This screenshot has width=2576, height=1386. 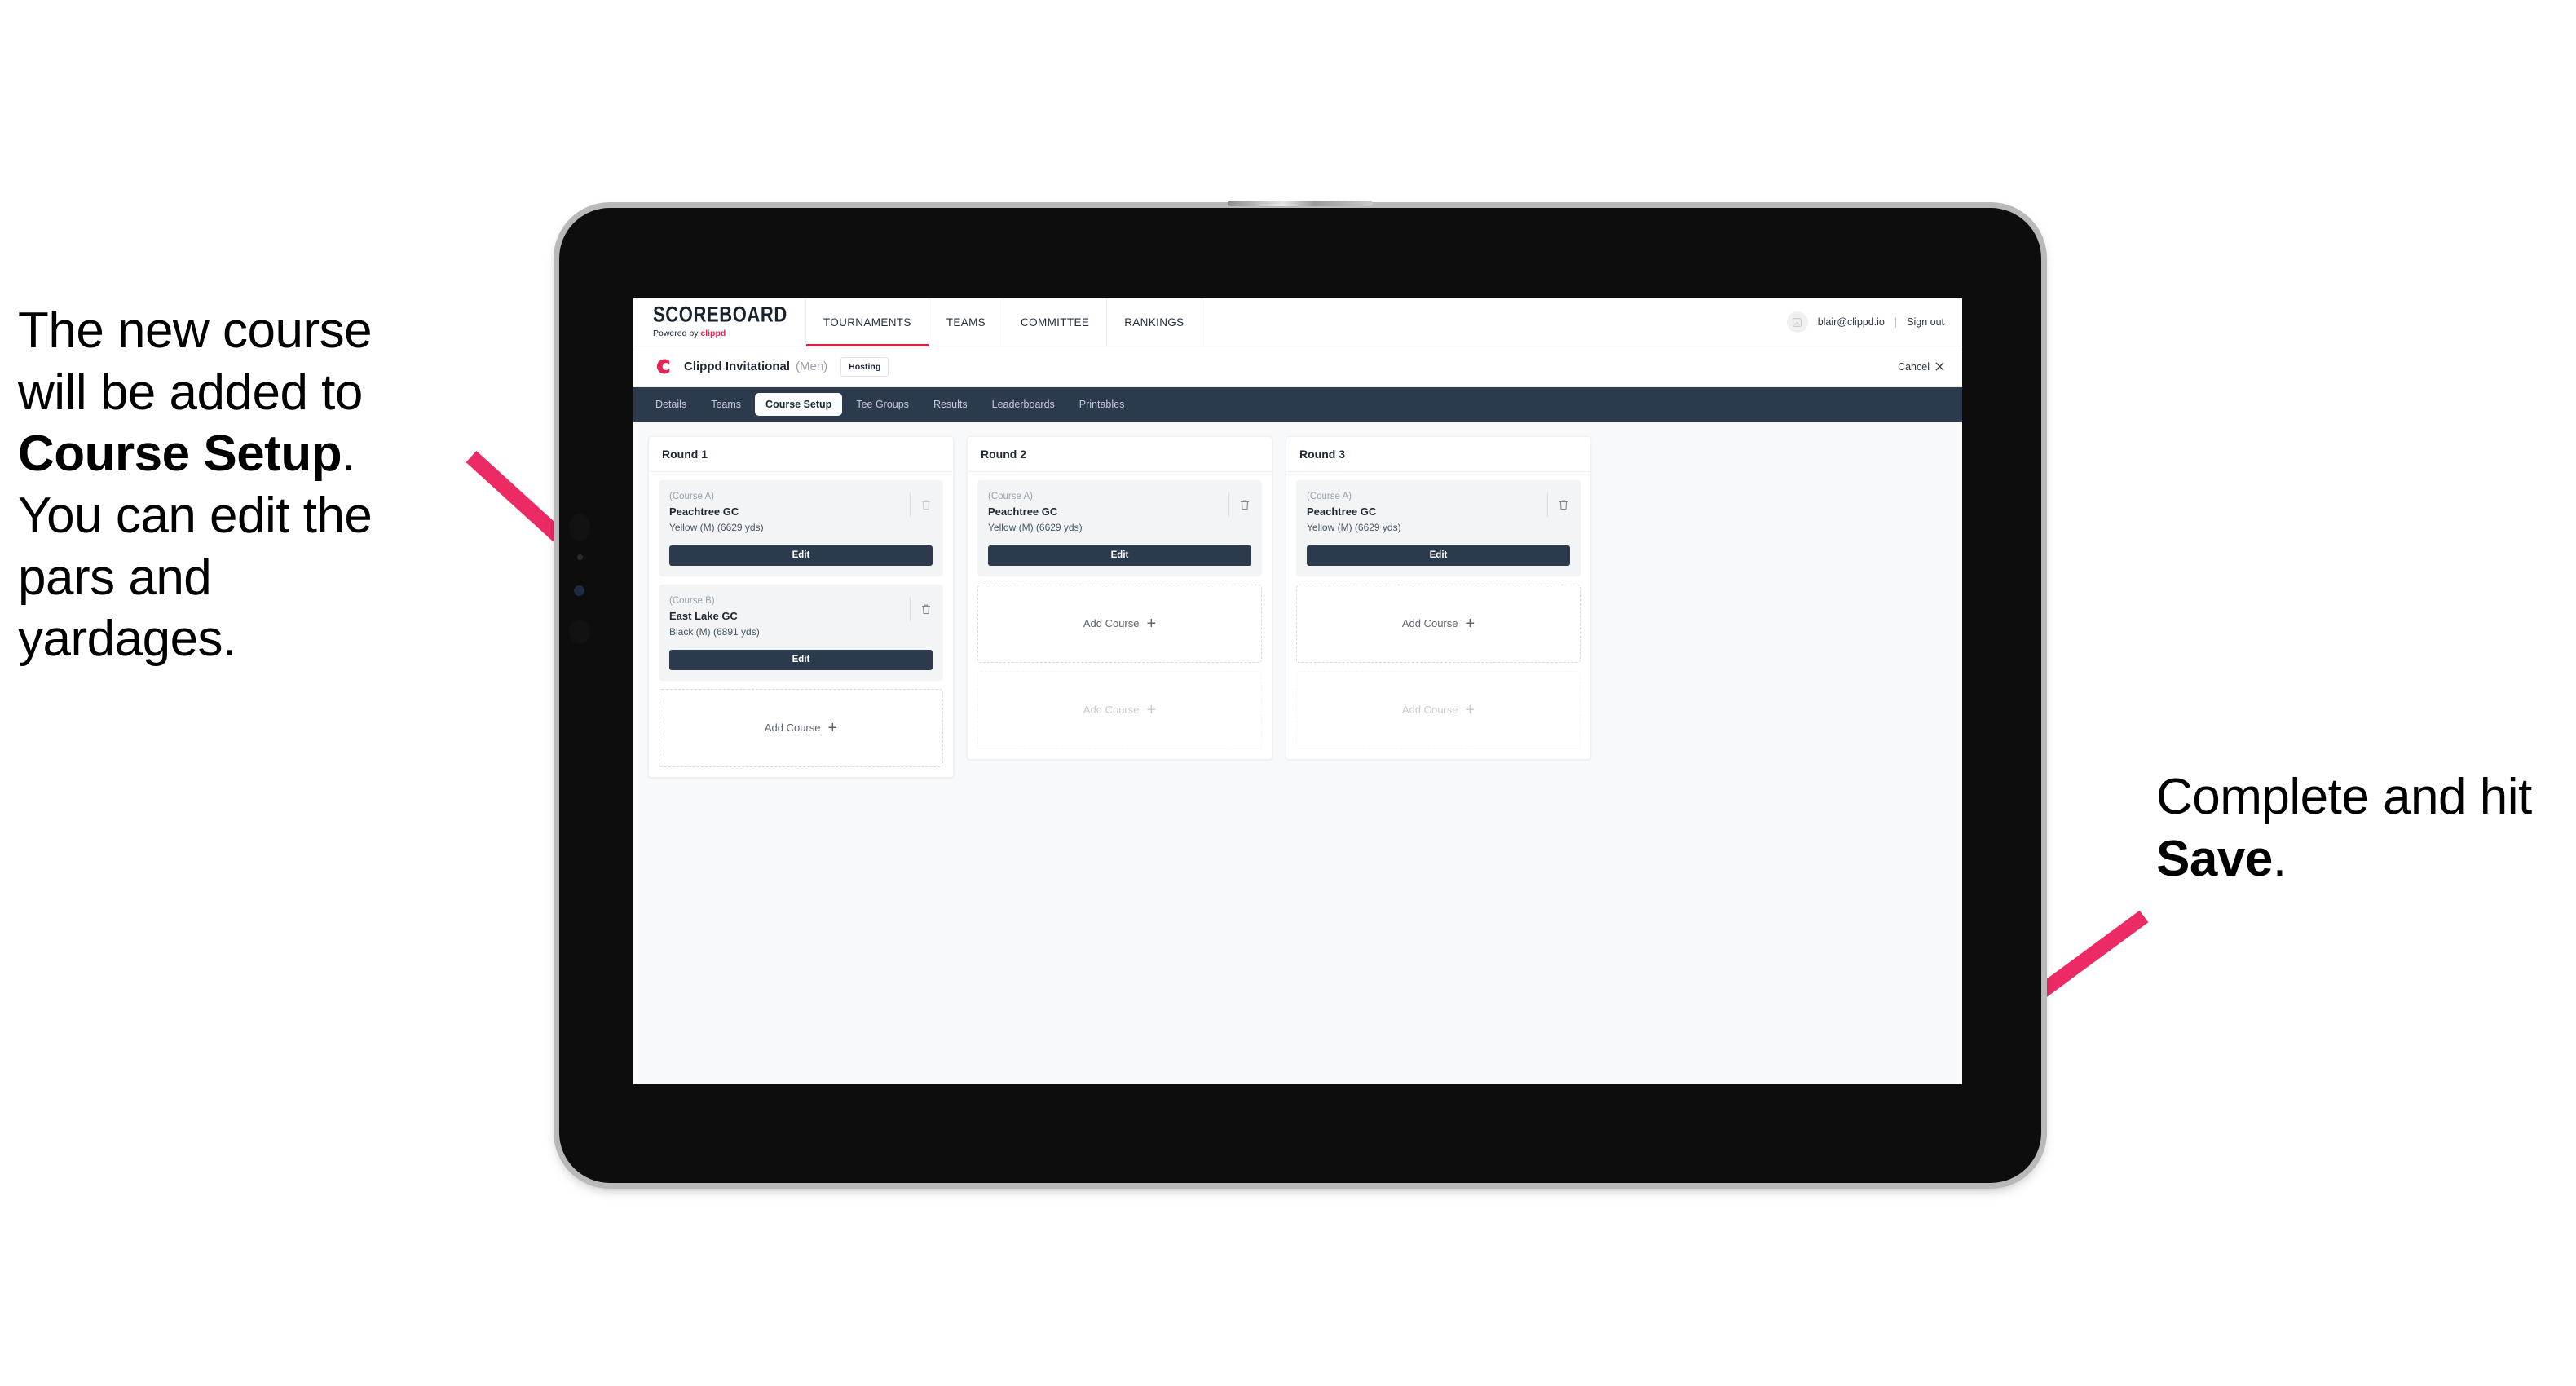 I want to click on tablet-sensor, so click(x=580, y=557).